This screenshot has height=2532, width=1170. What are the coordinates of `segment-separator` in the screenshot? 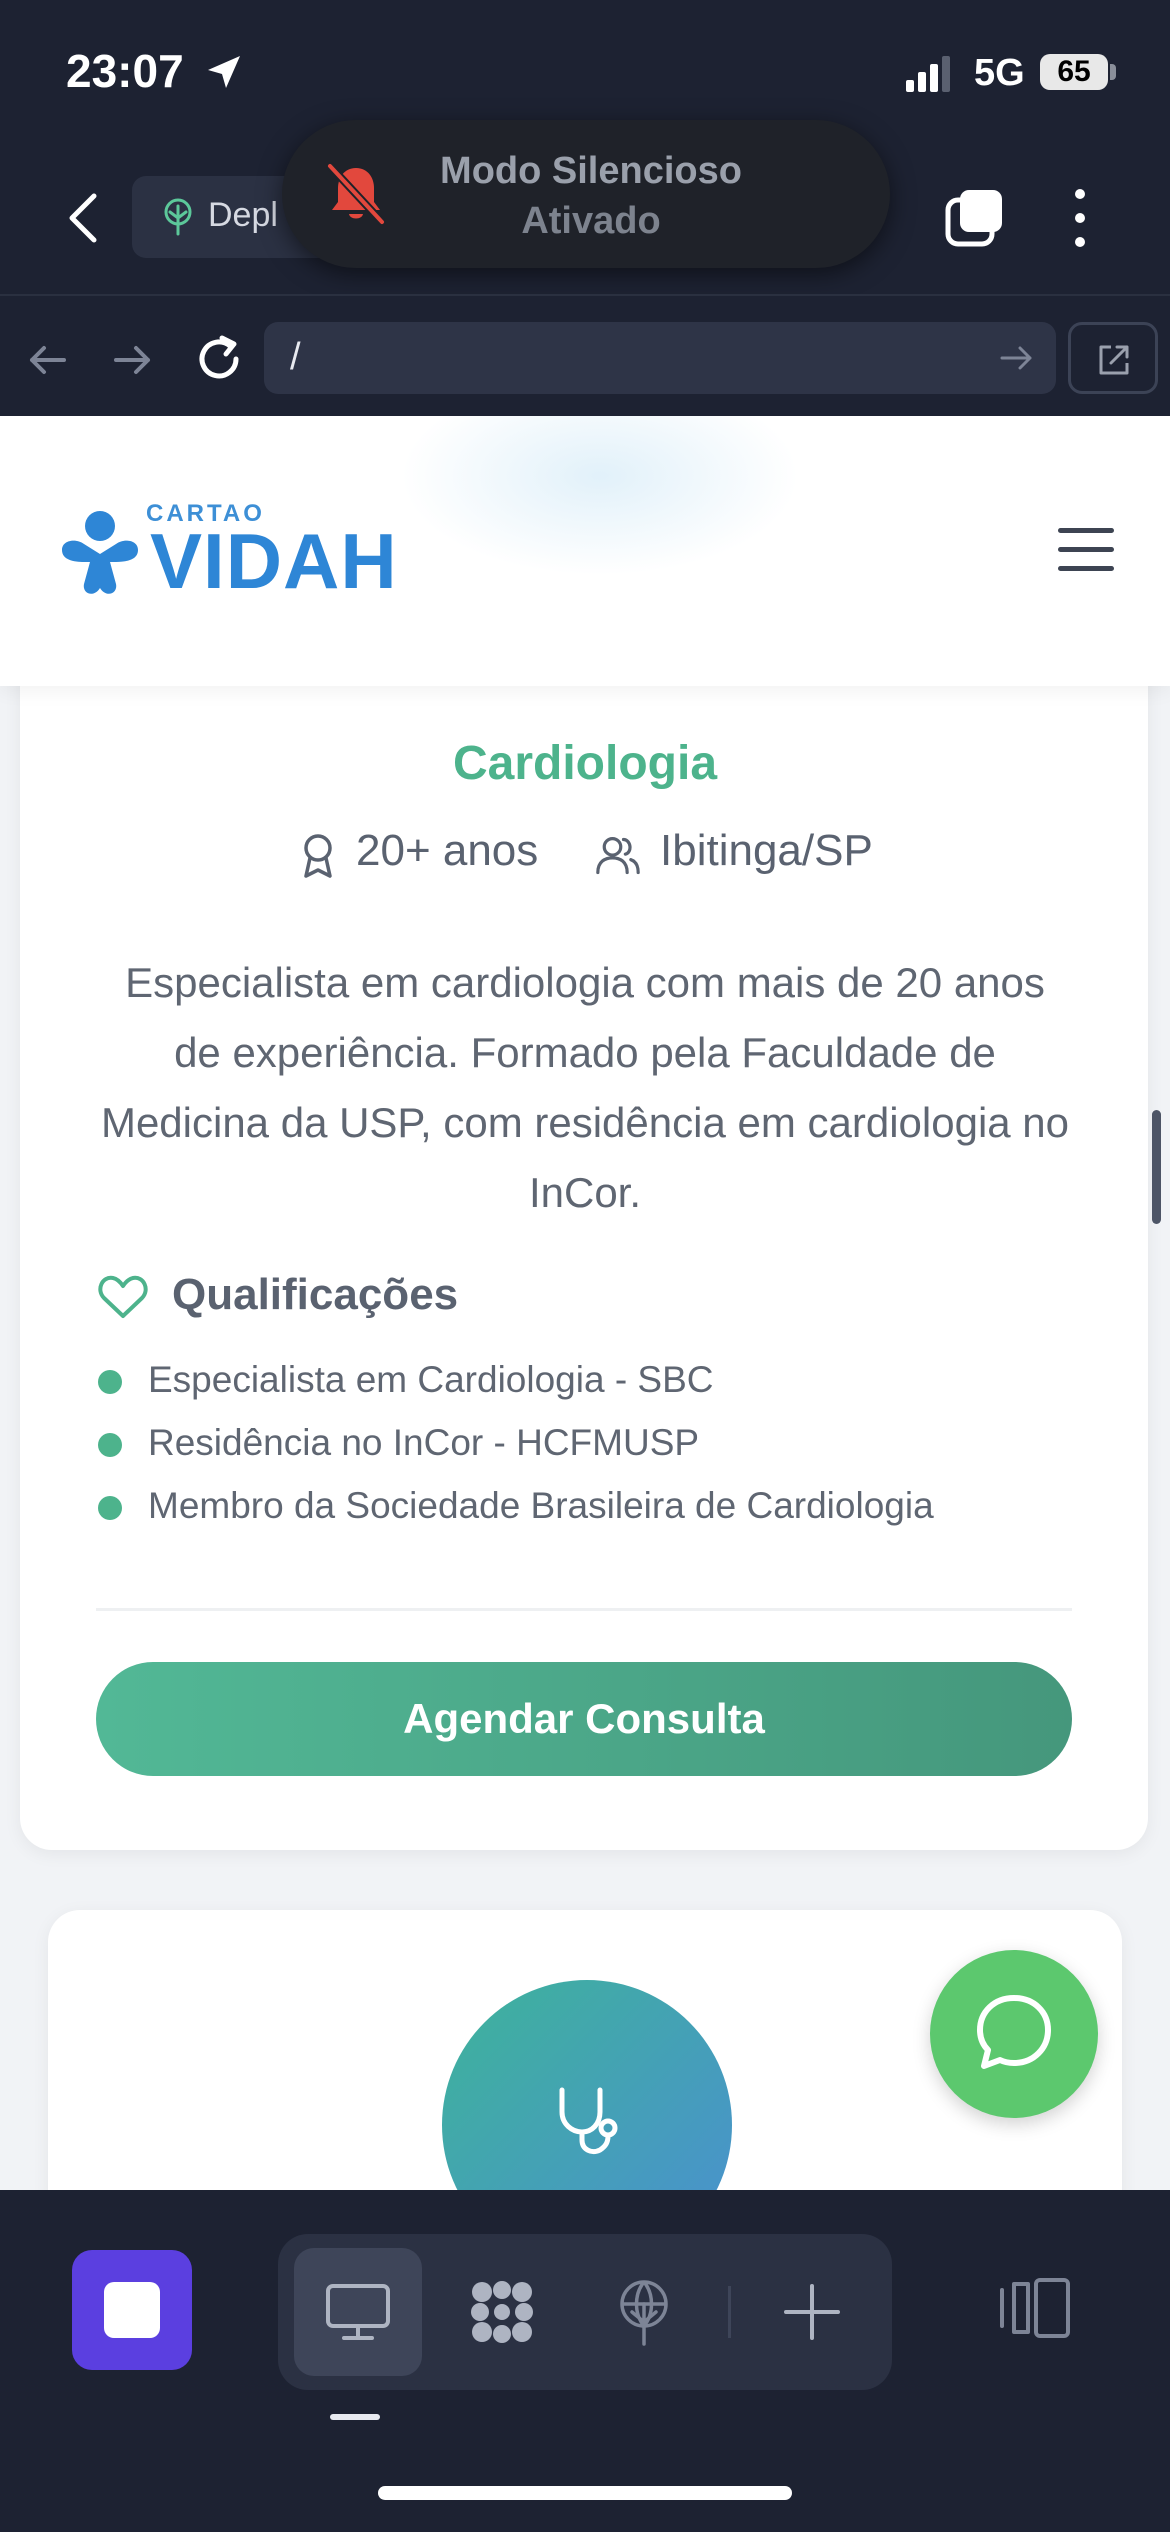 It's located at (729, 2312).